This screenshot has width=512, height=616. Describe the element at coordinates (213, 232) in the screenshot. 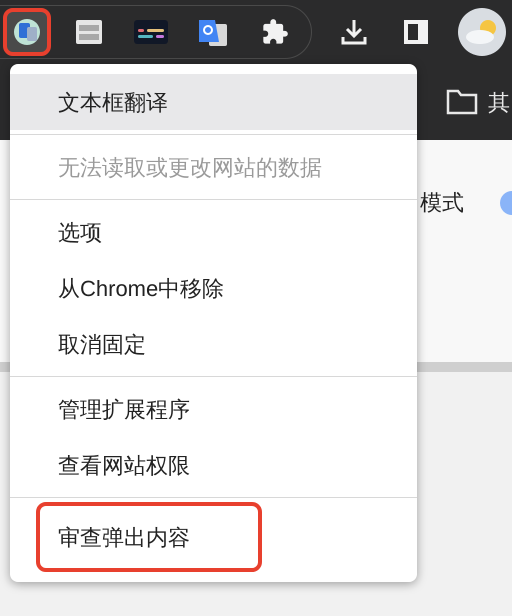

I see `menu-item: 选项` at that location.